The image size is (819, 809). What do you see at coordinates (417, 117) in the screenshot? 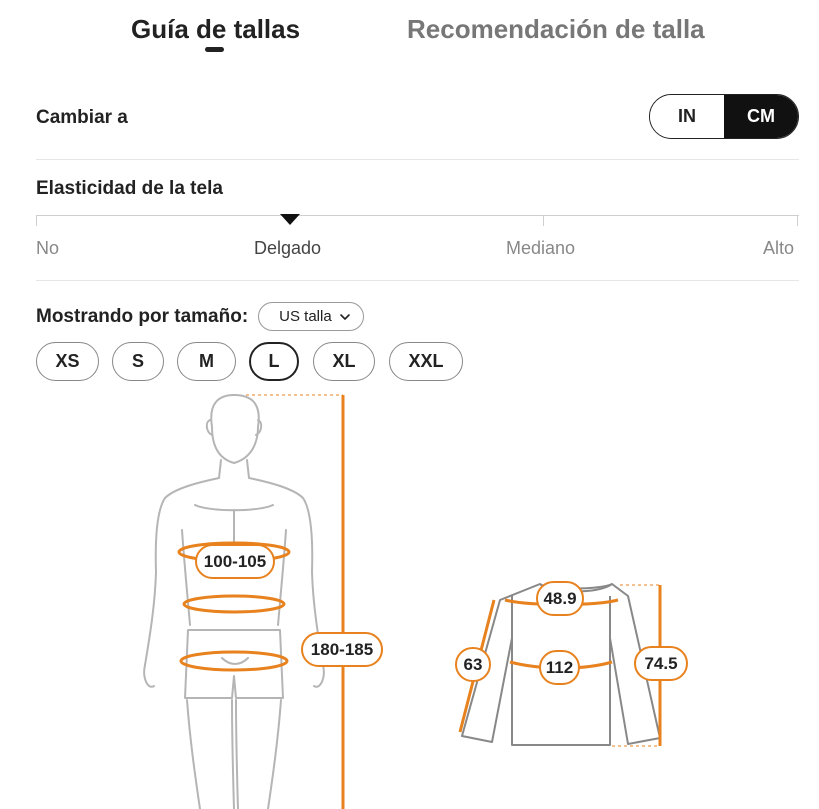
I see `unit-switch-row: Cambiar a IN CM` at bounding box center [417, 117].